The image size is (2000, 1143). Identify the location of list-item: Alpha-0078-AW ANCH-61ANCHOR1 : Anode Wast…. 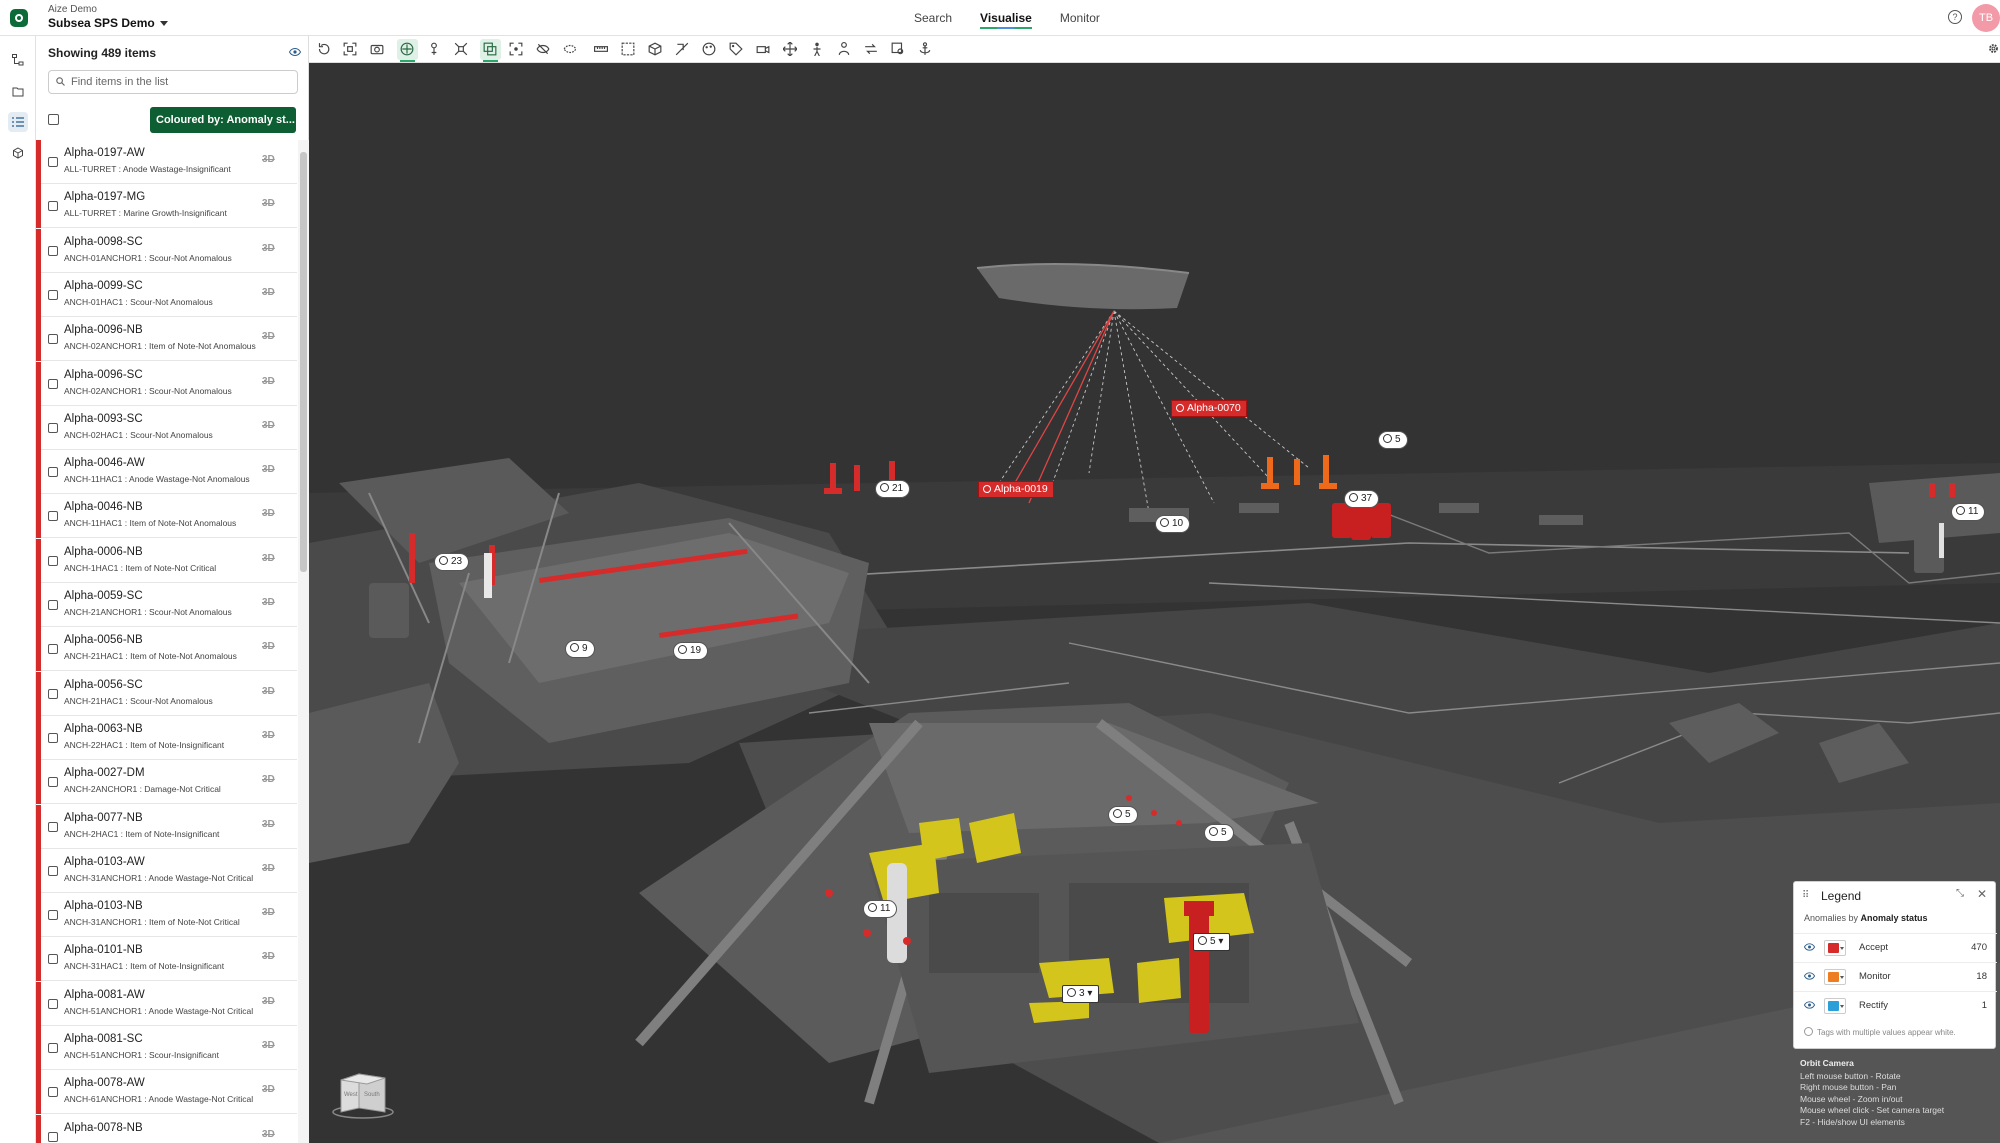
(166, 1092).